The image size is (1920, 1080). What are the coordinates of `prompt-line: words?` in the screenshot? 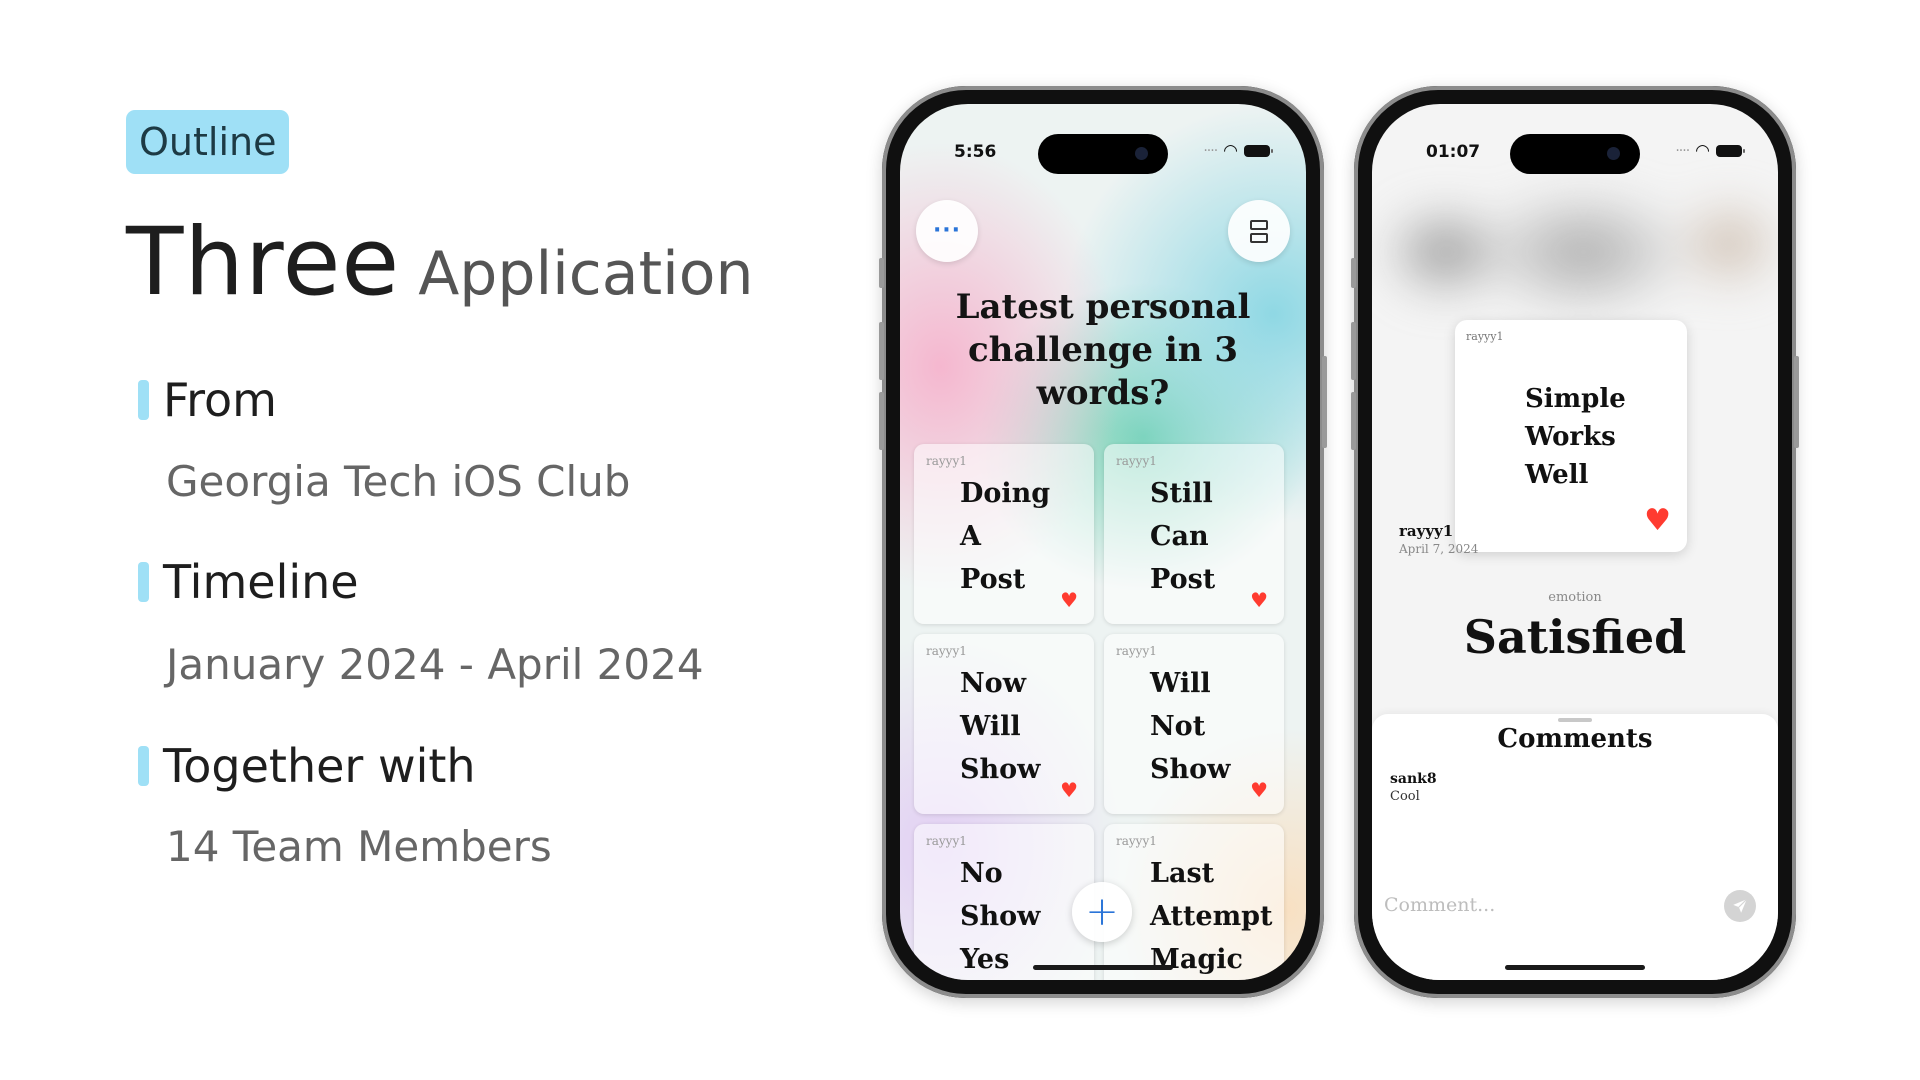 It's located at (1103, 393).